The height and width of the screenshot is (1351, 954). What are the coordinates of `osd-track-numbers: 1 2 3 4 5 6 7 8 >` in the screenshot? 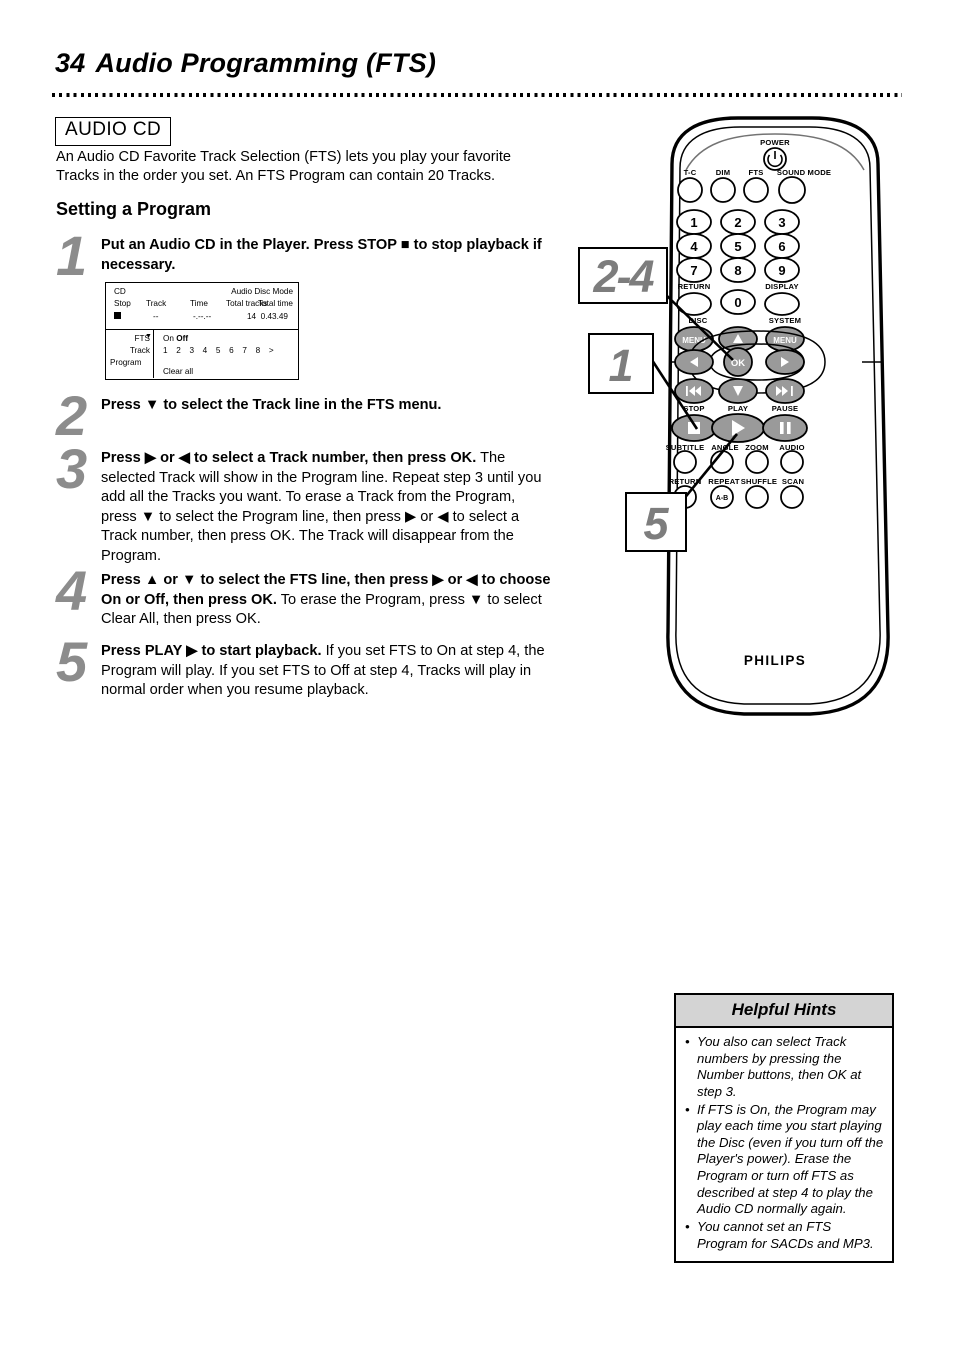 It's located at (220, 350).